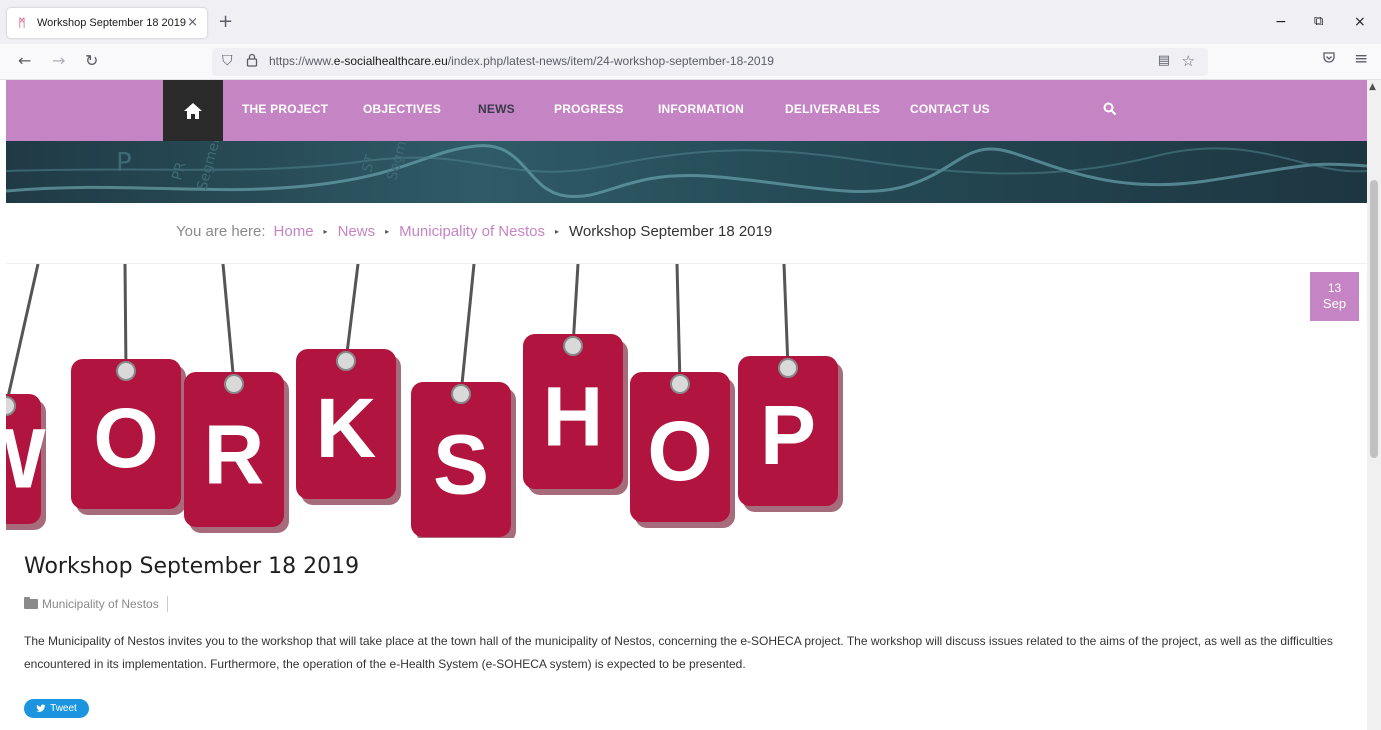 The width and height of the screenshot is (1381, 730). I want to click on workshop-tag: H, so click(575, 379).